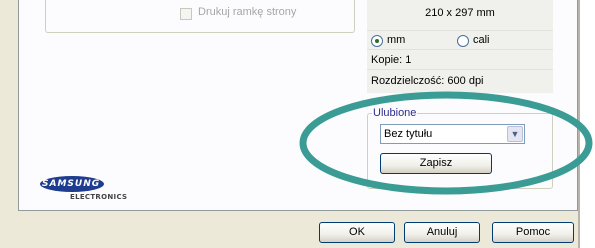 The image size is (595, 248). I want to click on help-button: Pomoc, so click(533, 232).